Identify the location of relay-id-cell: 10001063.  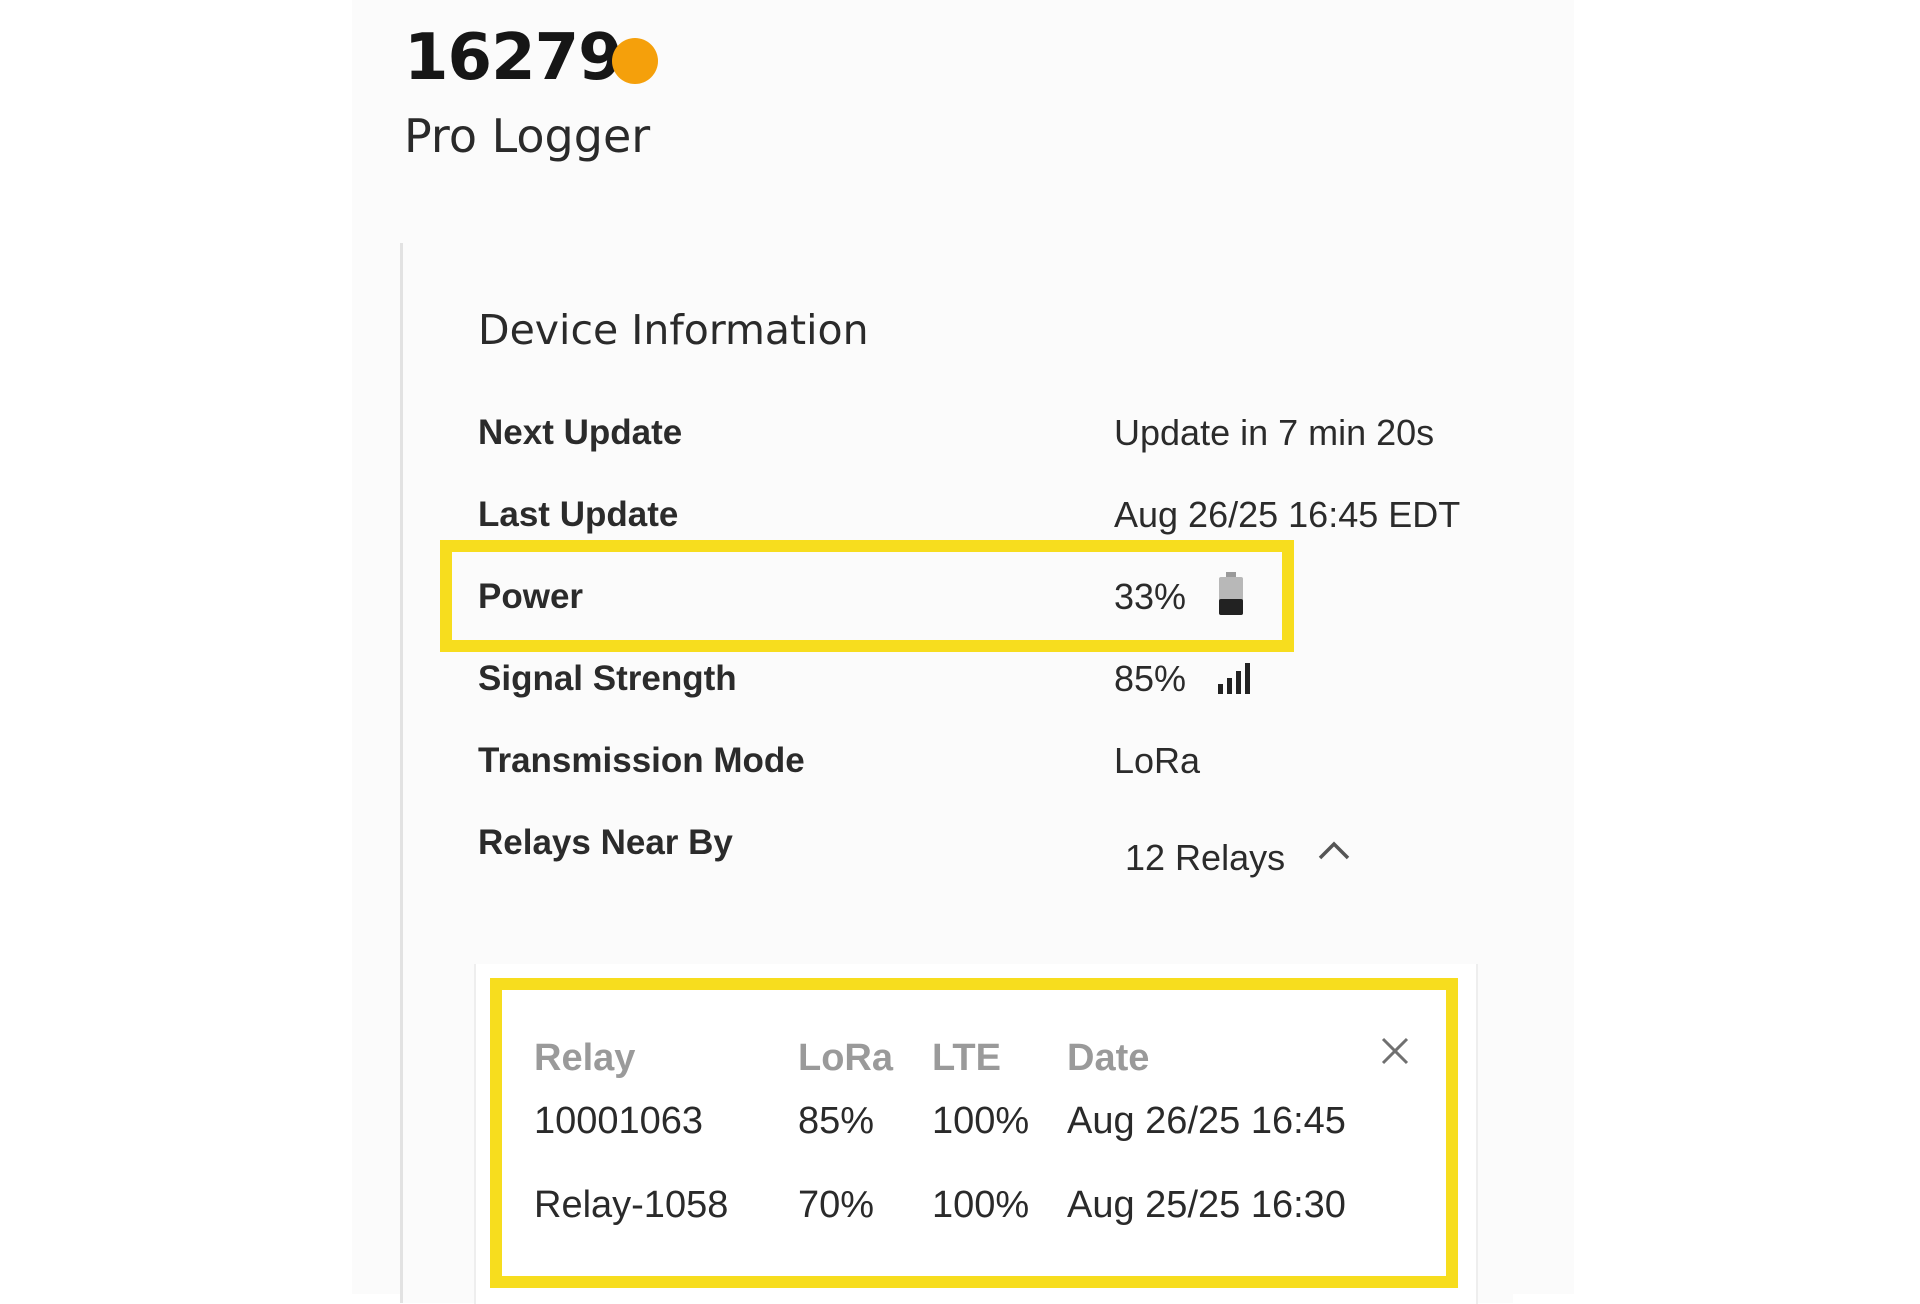
(619, 1121).